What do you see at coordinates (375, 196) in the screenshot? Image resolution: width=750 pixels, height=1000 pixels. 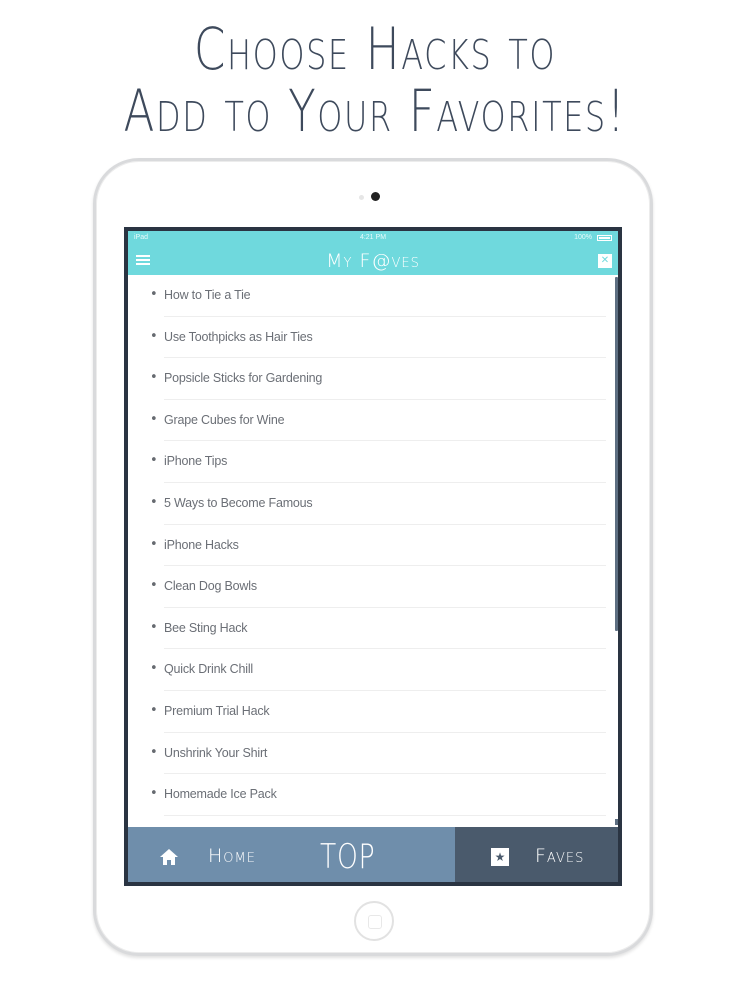 I see `front-camera` at bounding box center [375, 196].